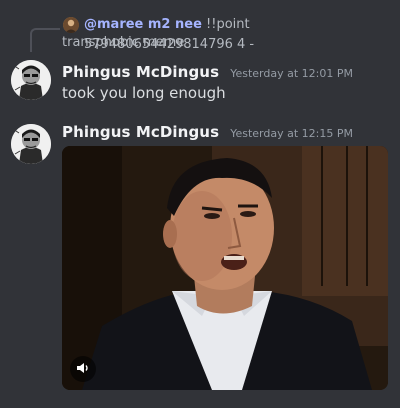 This screenshot has width=400, height=408. Describe the element at coordinates (291, 133) in the screenshot. I see `timestamp: Yesterday at 12:15 PM` at that location.